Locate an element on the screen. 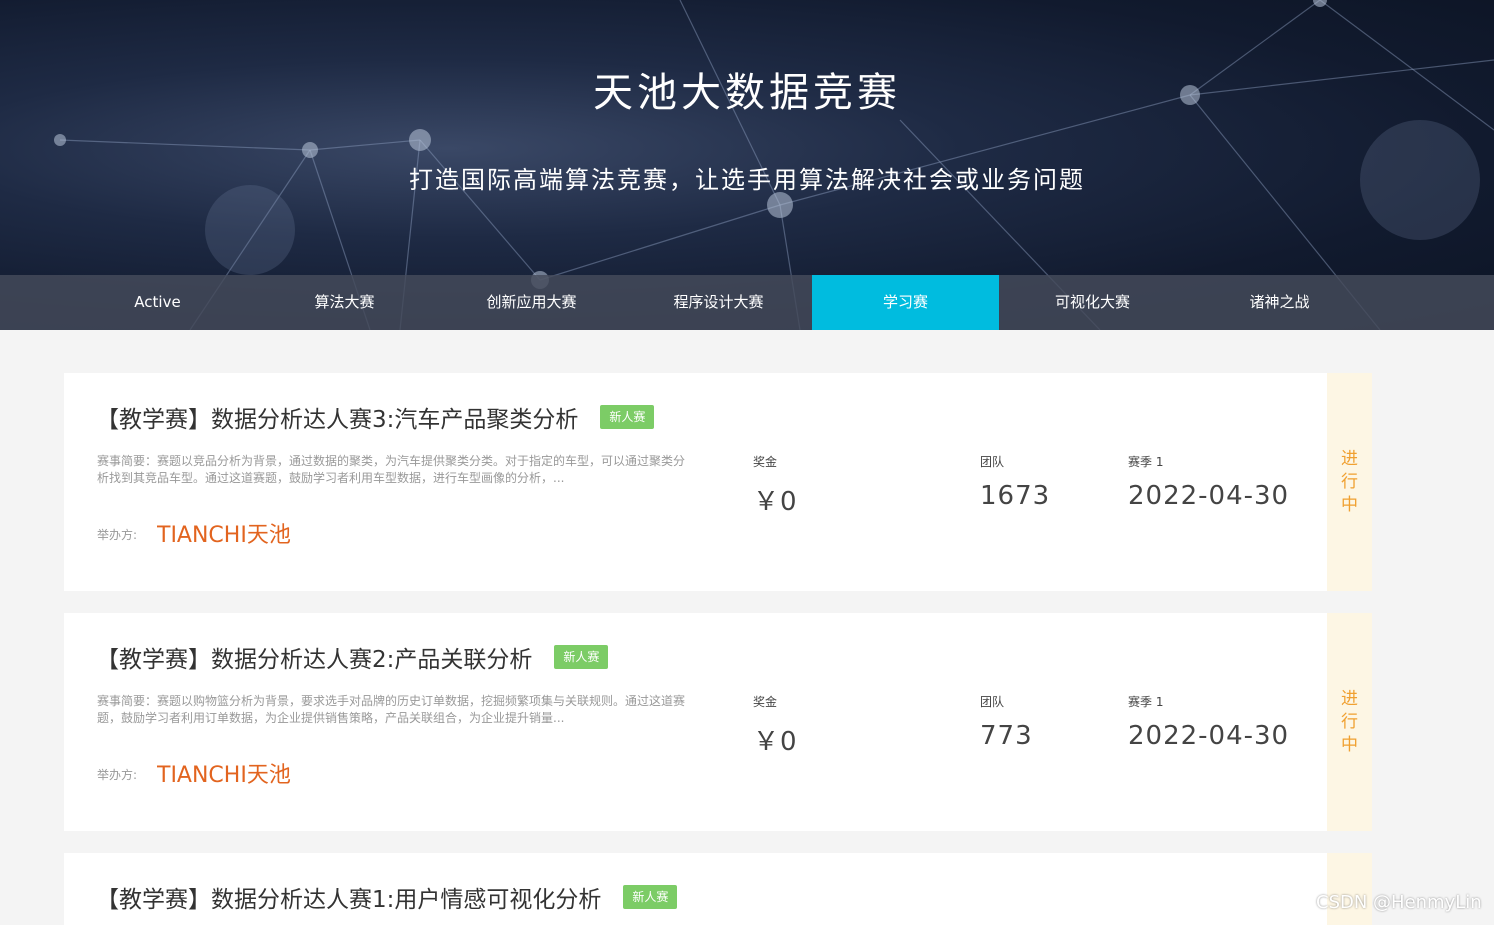  tab-programming: 程序设计大赛 is located at coordinates (718, 302).